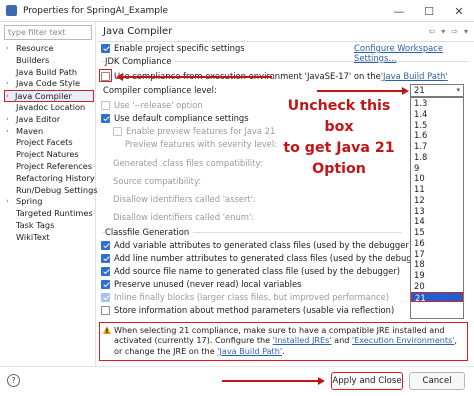  Describe the element at coordinates (105, 48) in the screenshot. I see `enable-specific-checkbox` at that location.